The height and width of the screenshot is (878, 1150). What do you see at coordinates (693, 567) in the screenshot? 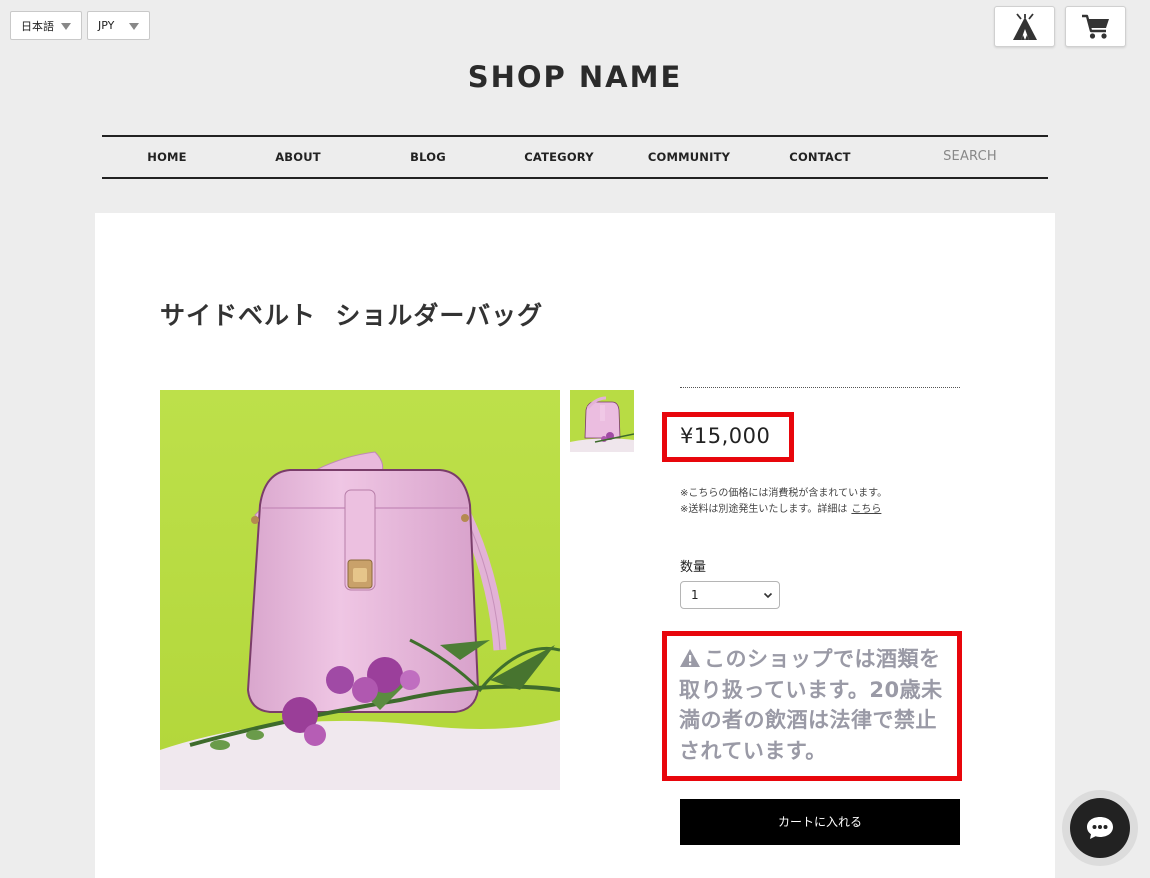
I see `quantity-label: 数量` at bounding box center [693, 567].